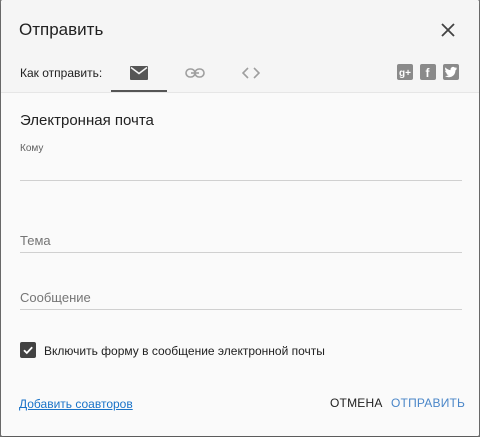 The image size is (480, 437). I want to click on add-collaborators-link: Добавить соавторов, so click(76, 404).